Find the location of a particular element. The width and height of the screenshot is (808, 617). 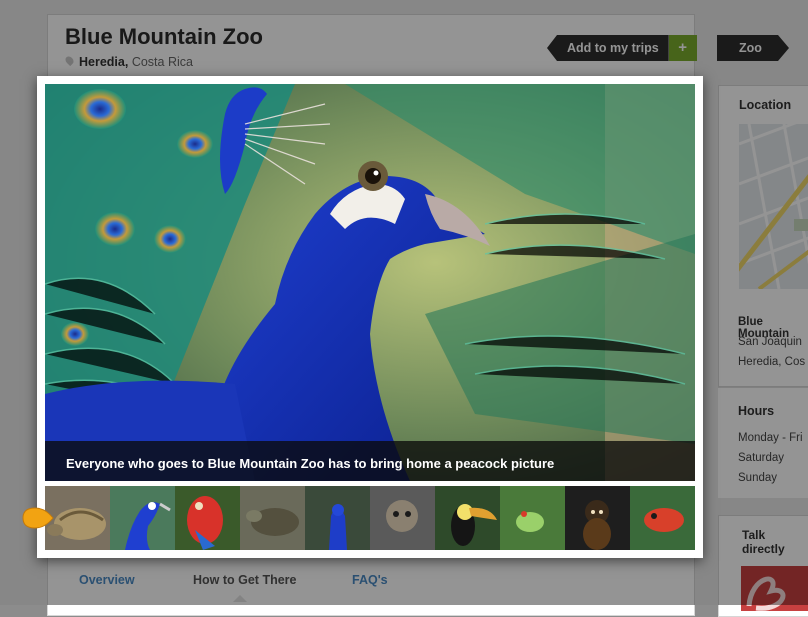

thumbnail-strip is located at coordinates (370, 518).